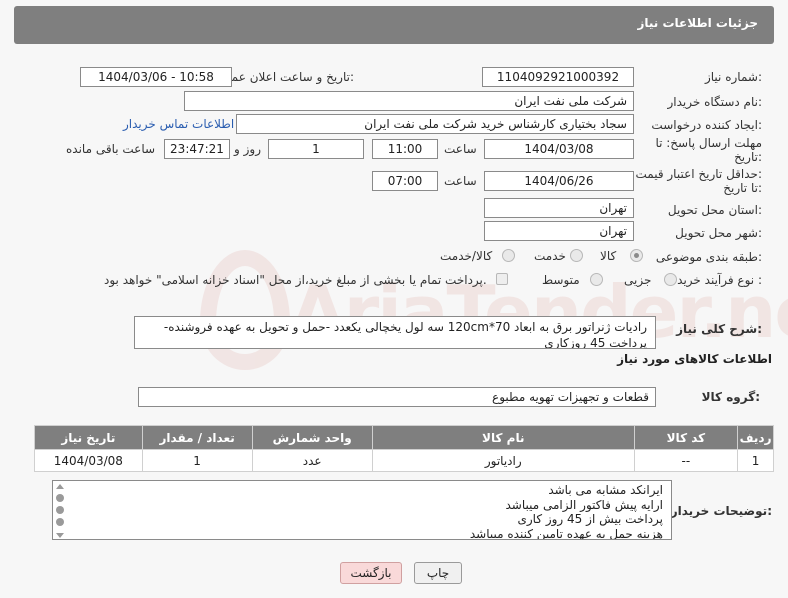 Image resolution: width=788 pixels, height=598 pixels. What do you see at coordinates (197, 460) in the screenshot?
I see `cell-qty: 1` at bounding box center [197, 460].